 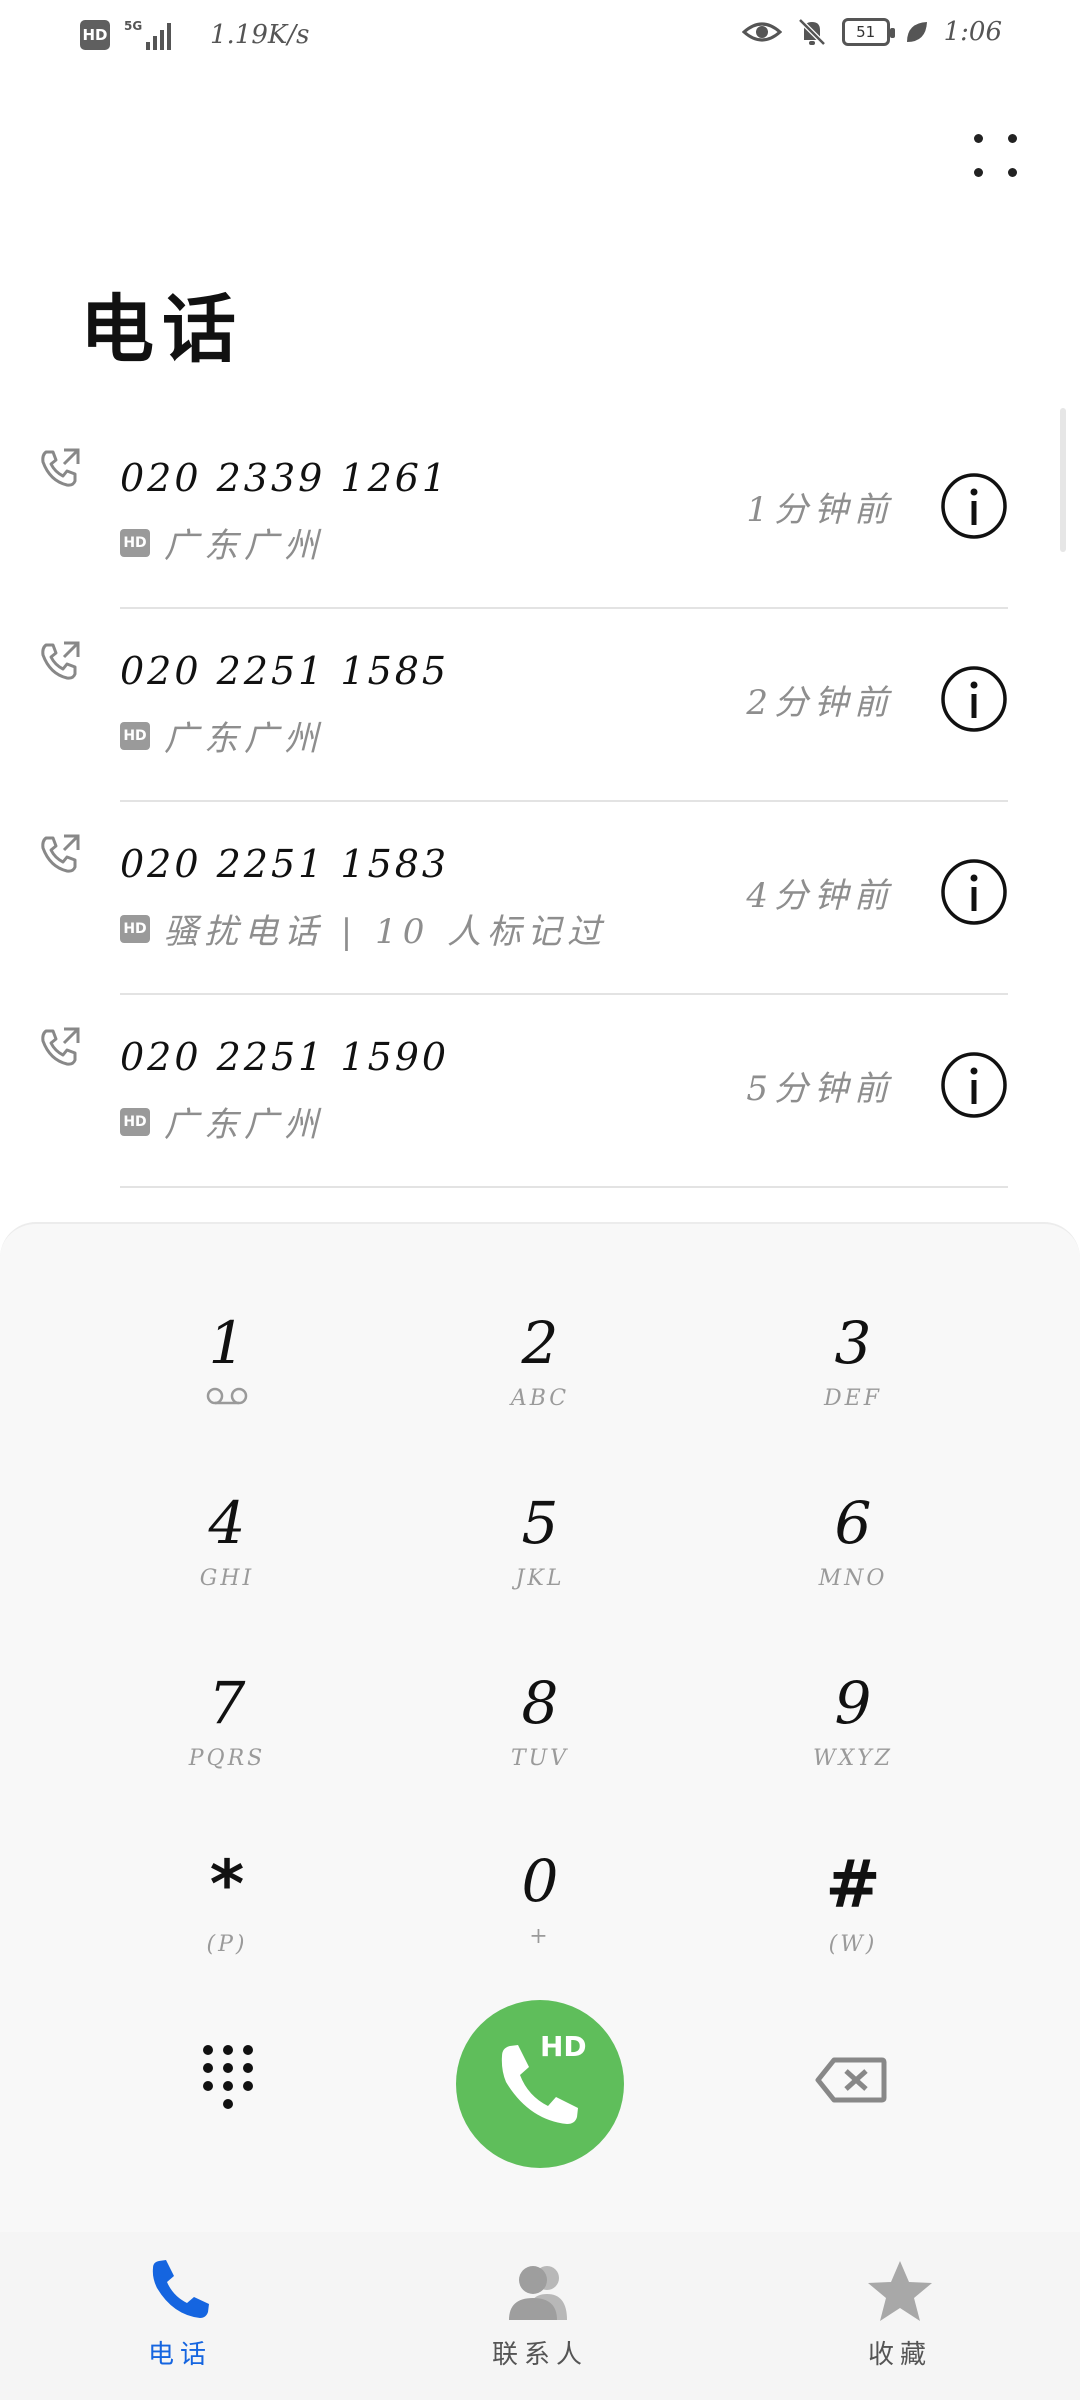 I want to click on network-speed: 1.19K/s, so click(x=260, y=35).